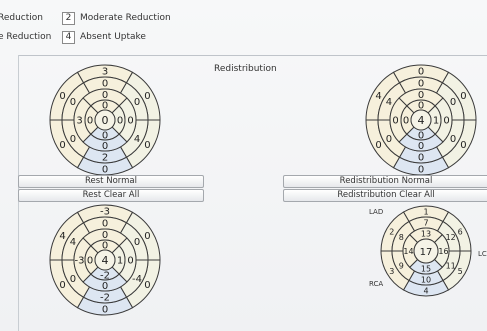 This screenshot has height=331, width=487. Describe the element at coordinates (385, 181) in the screenshot. I see `redistribution-normal-button: Redistribution Normal` at that location.